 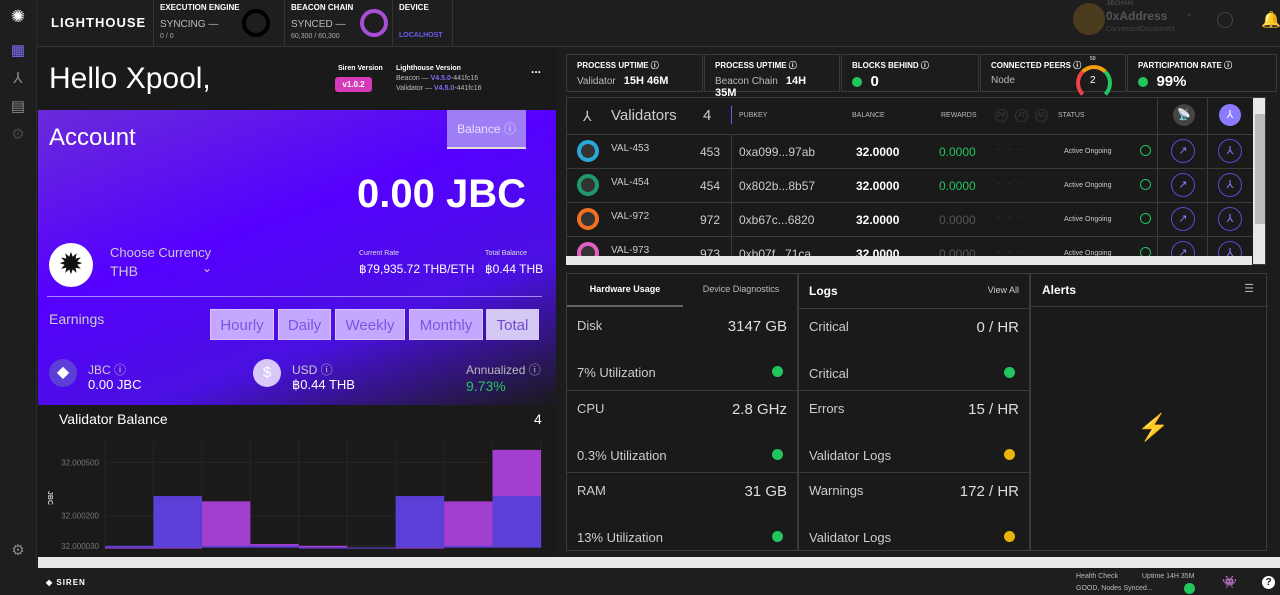 I want to click on settings-gear-icon: ⚙, so click(x=18, y=135).